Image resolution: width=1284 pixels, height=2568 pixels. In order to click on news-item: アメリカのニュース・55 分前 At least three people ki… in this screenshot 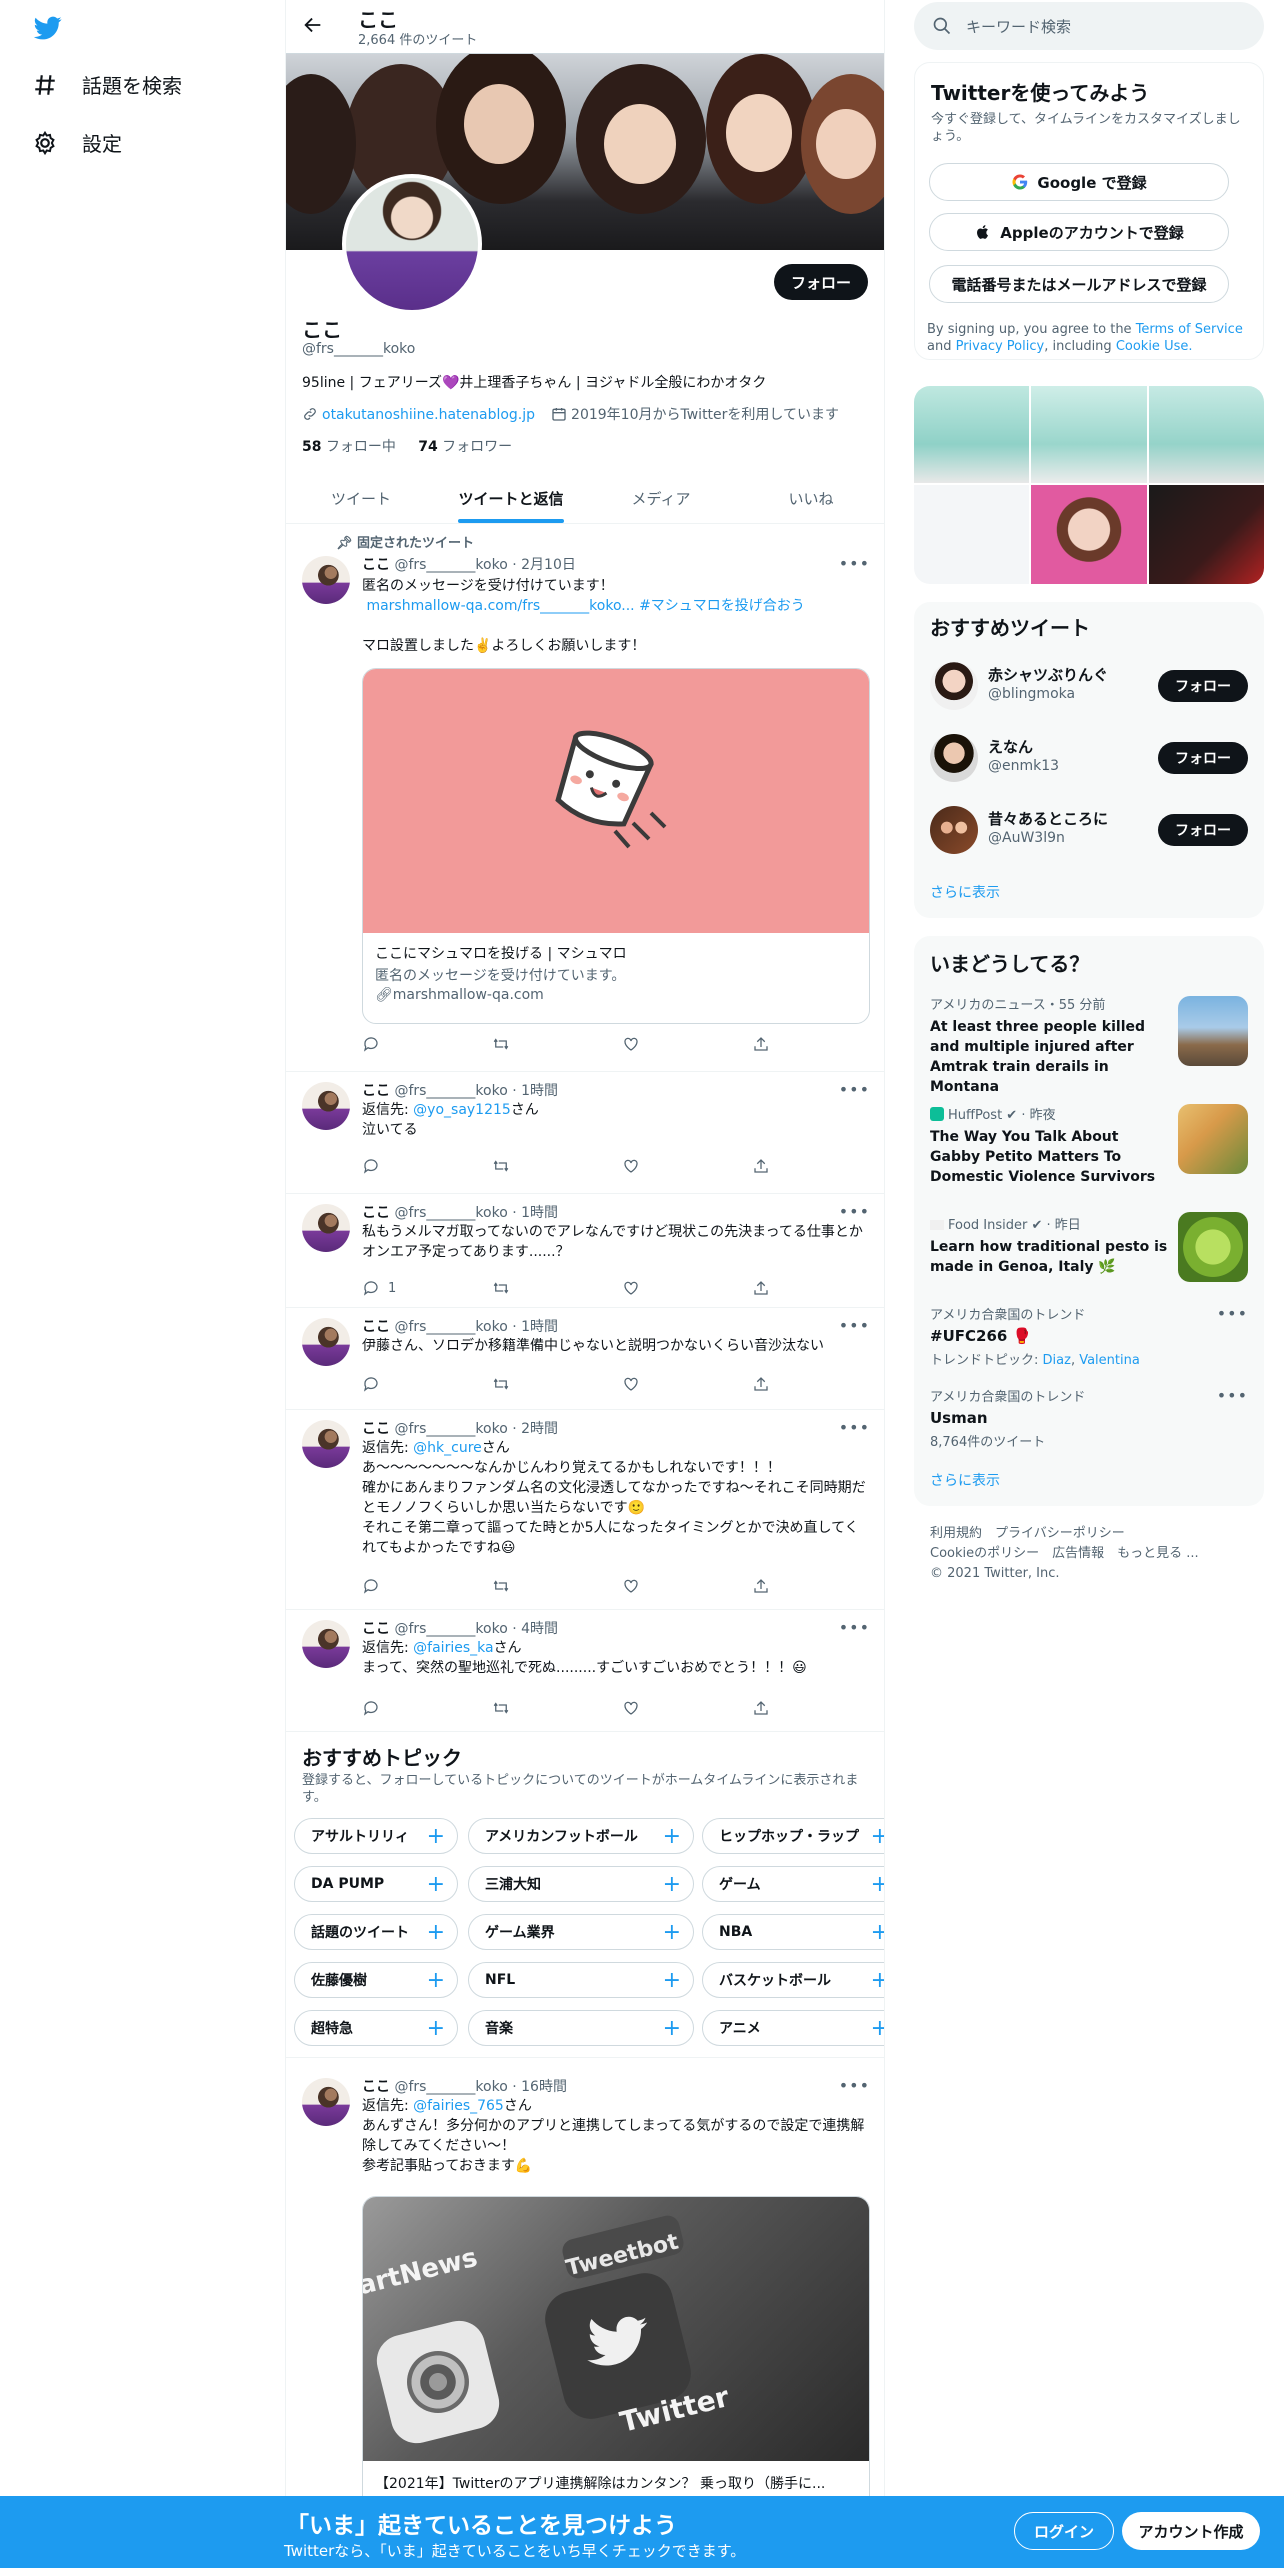, I will do `click(1049, 1045)`.